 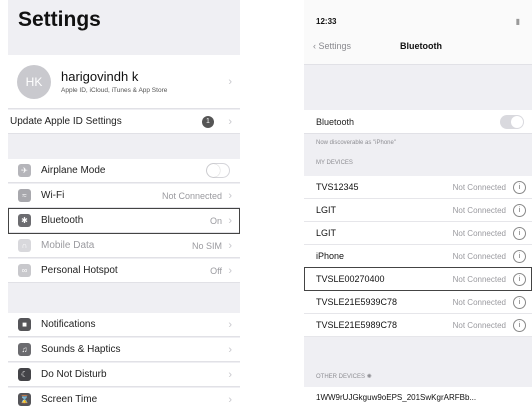 I want to click on update-apple-id-row: Update Apple ID Settings 1 ›, so click(x=124, y=122).